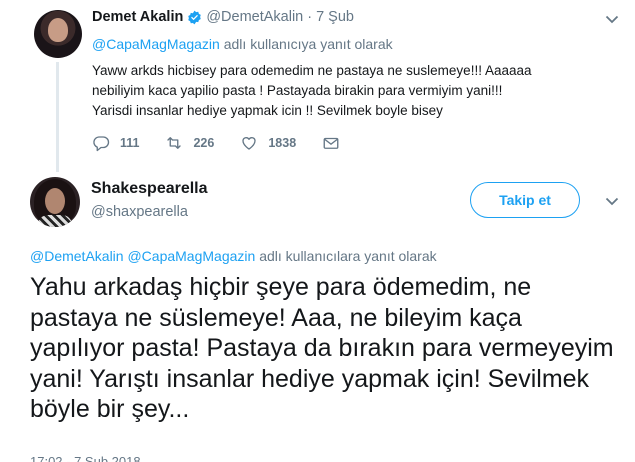  Describe the element at coordinates (174, 143) in the screenshot. I see `retweet-icon` at that location.